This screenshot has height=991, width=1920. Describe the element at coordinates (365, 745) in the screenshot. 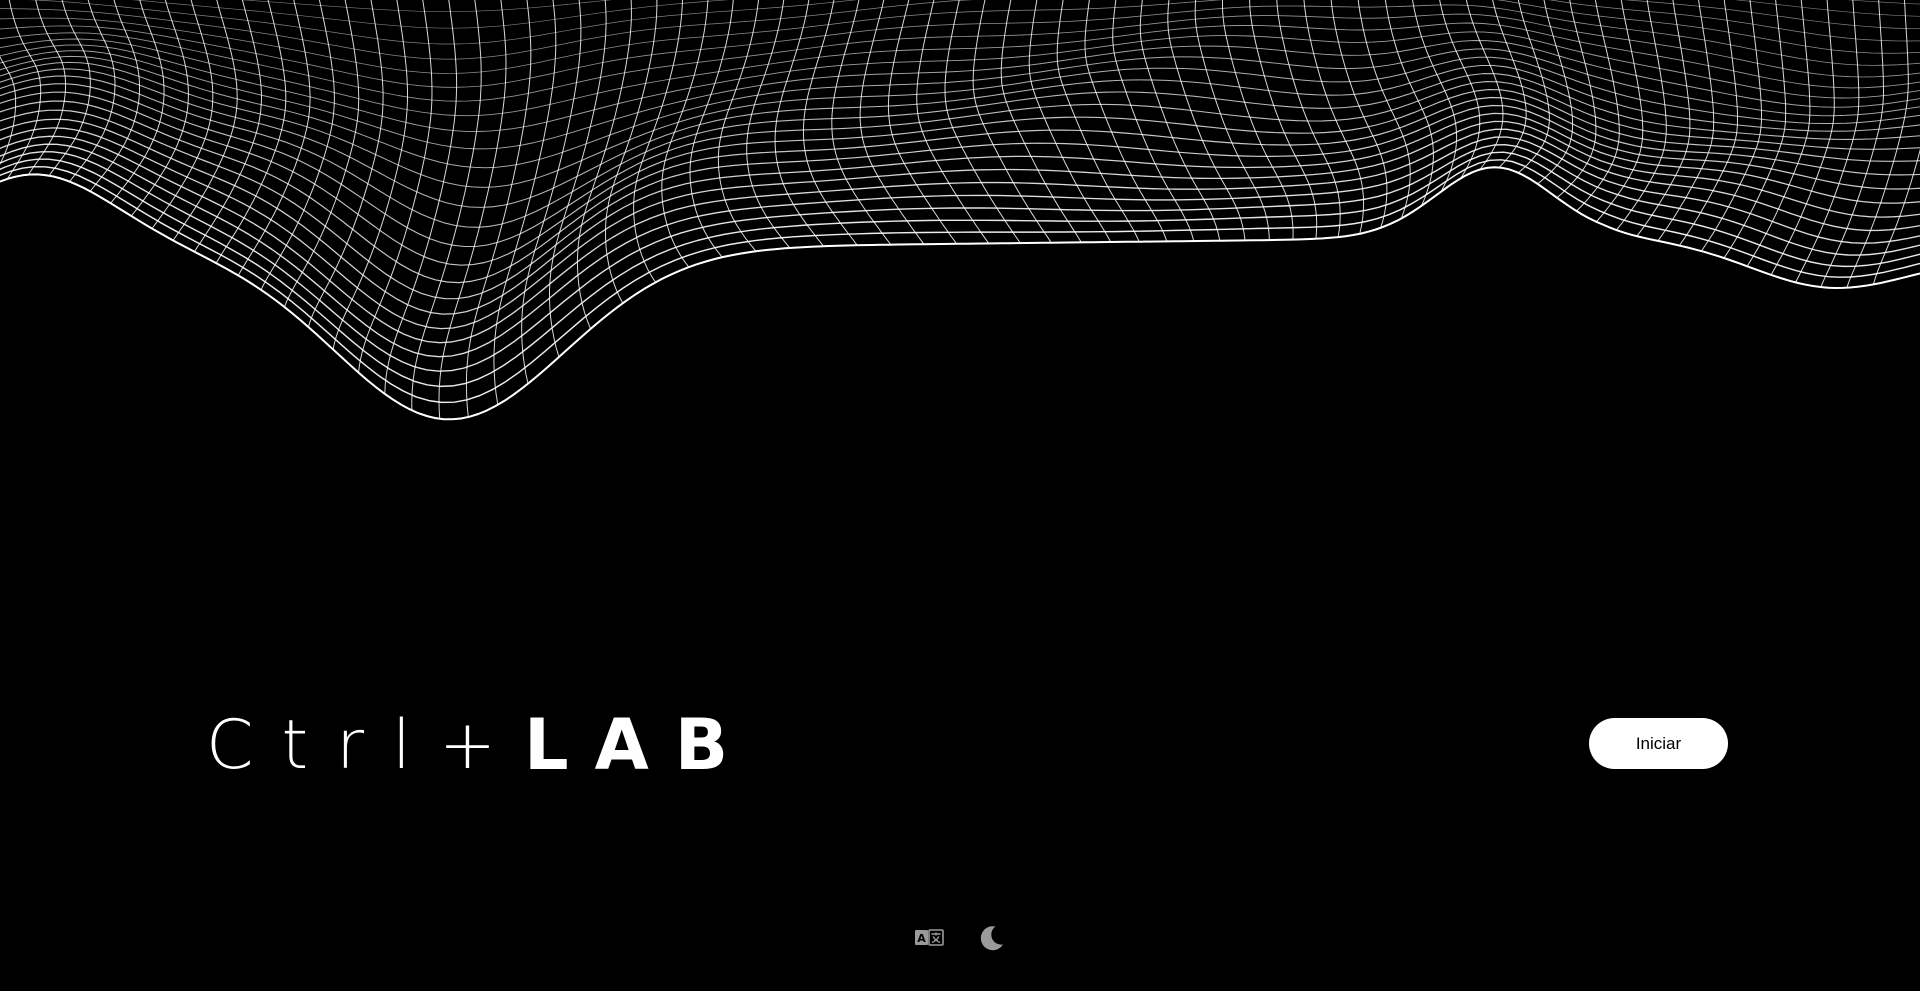

I see `brand-logo-prefix: Ctrl+` at that location.